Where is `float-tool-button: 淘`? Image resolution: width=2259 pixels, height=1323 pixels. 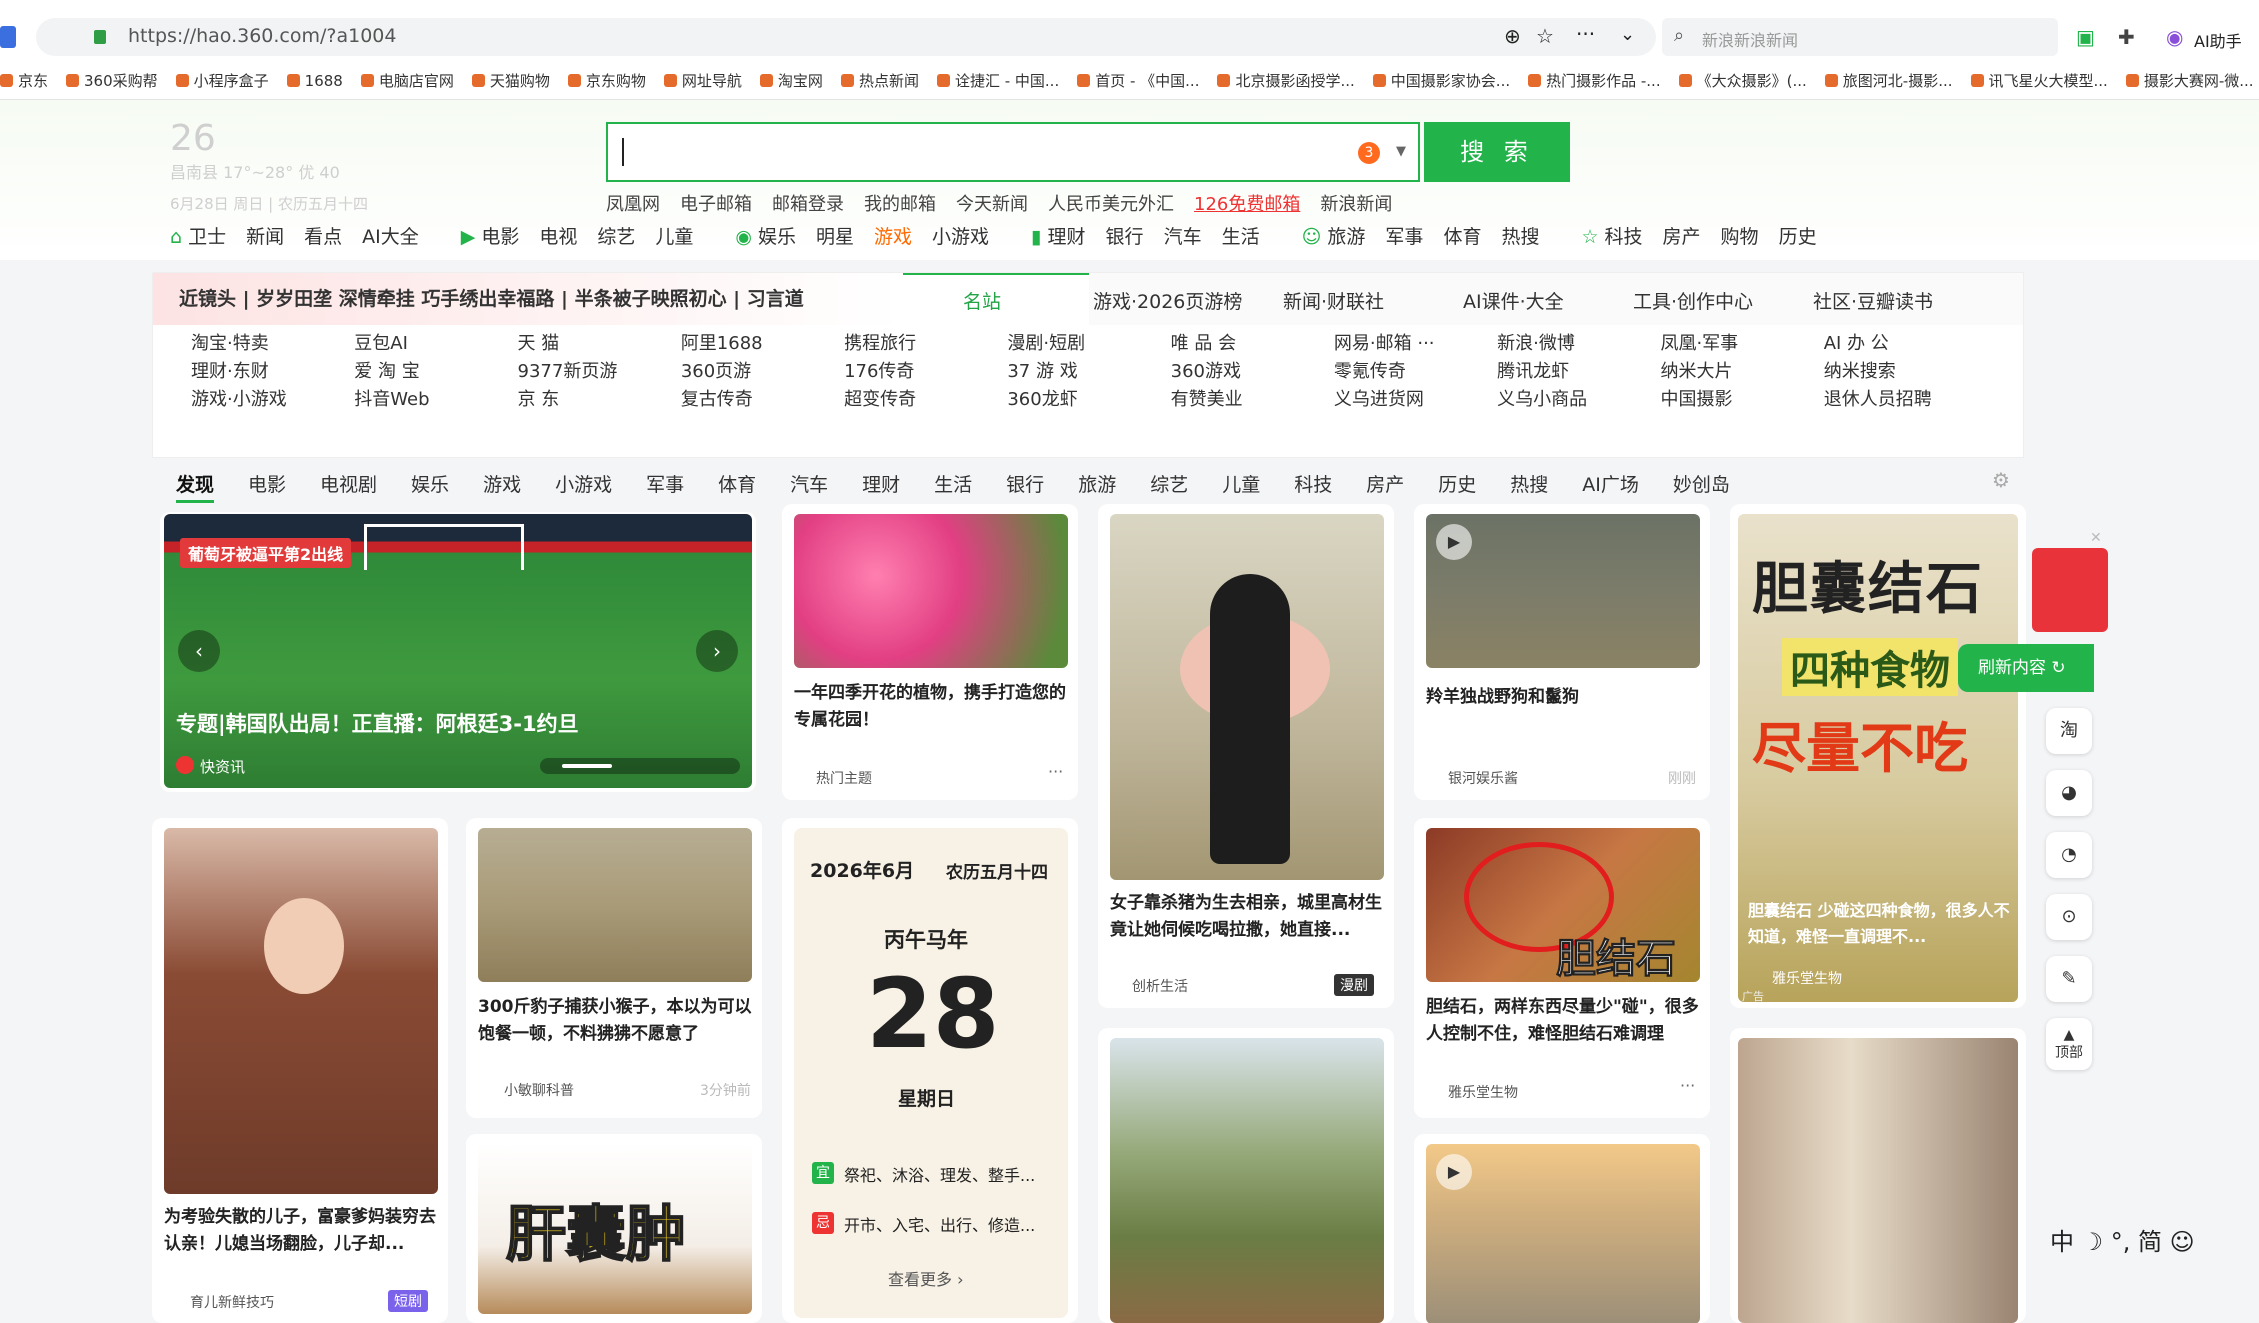 float-tool-button: 淘 is located at coordinates (2069, 731).